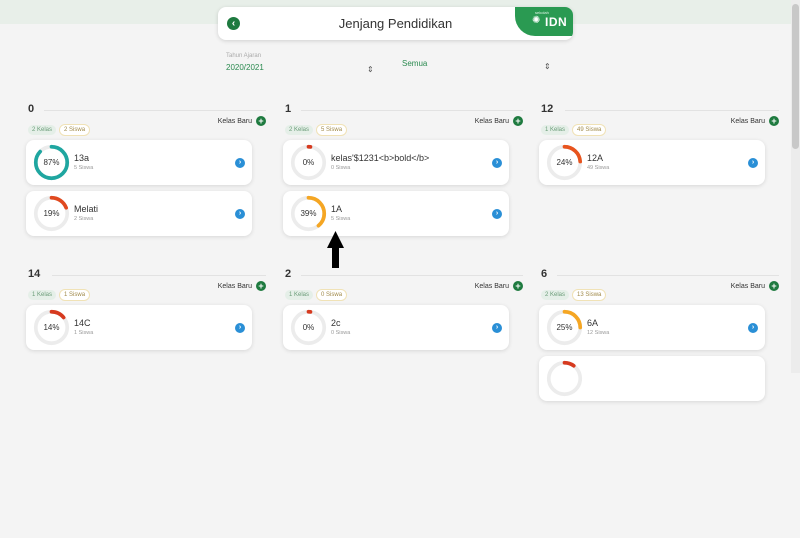 This screenshot has height=538, width=800. What do you see at coordinates (370, 69) in the screenshot?
I see `year-select-arrows-icon: ⇕` at bounding box center [370, 69].